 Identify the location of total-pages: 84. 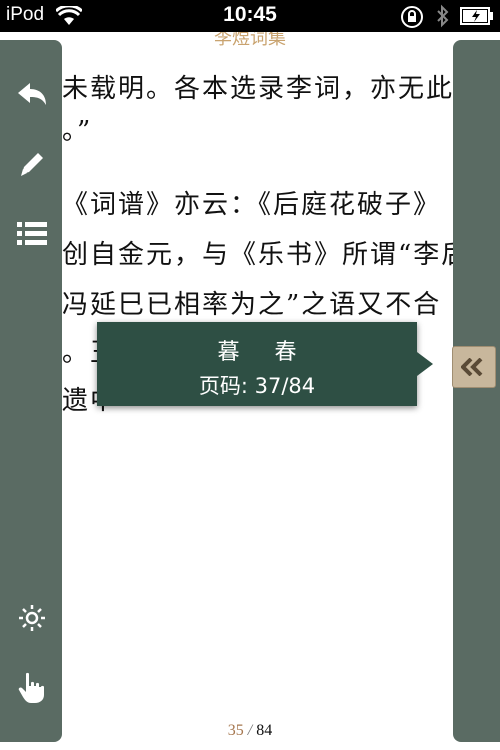
(264, 730).